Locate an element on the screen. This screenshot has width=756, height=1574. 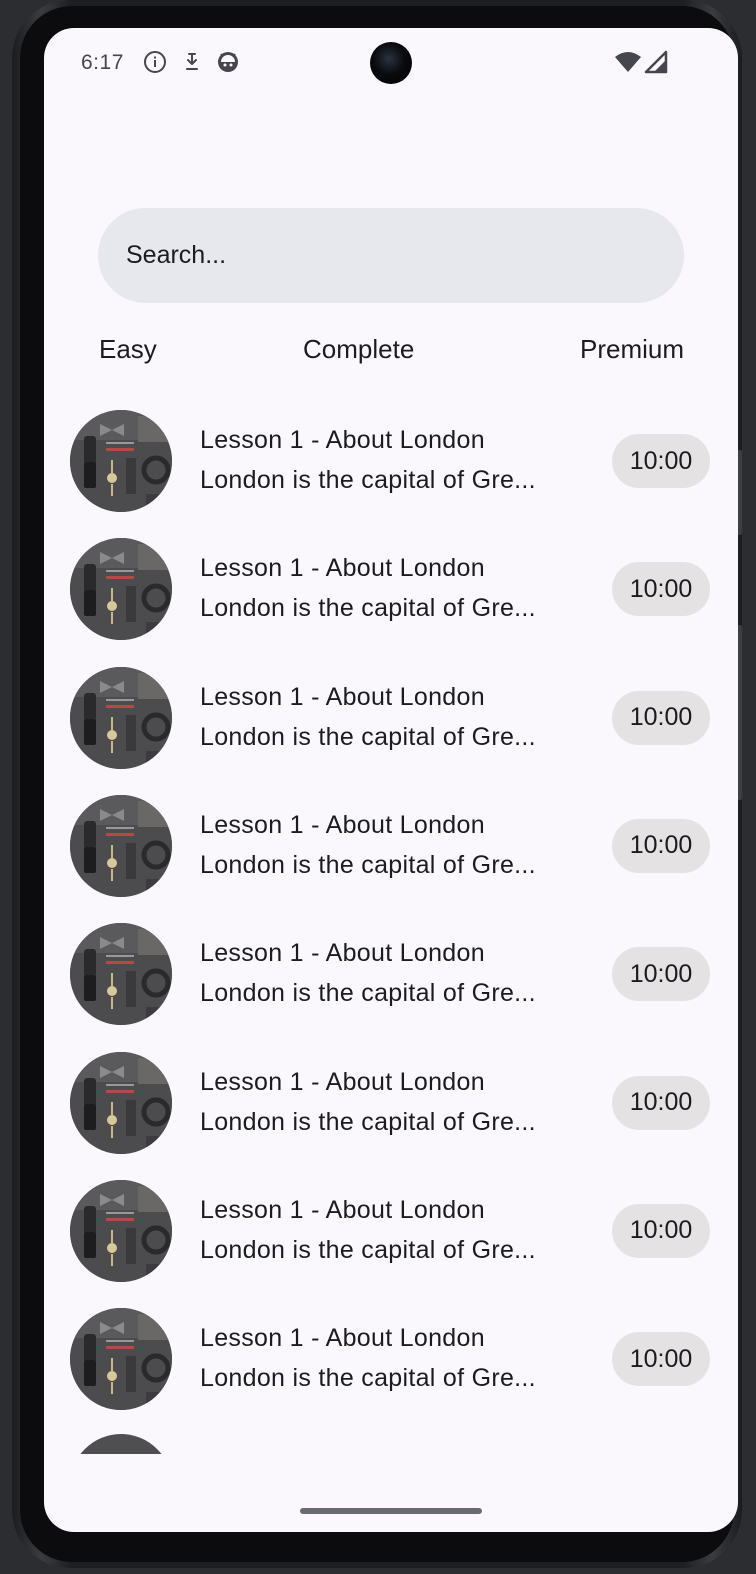
info-icon is located at coordinates (155, 62).